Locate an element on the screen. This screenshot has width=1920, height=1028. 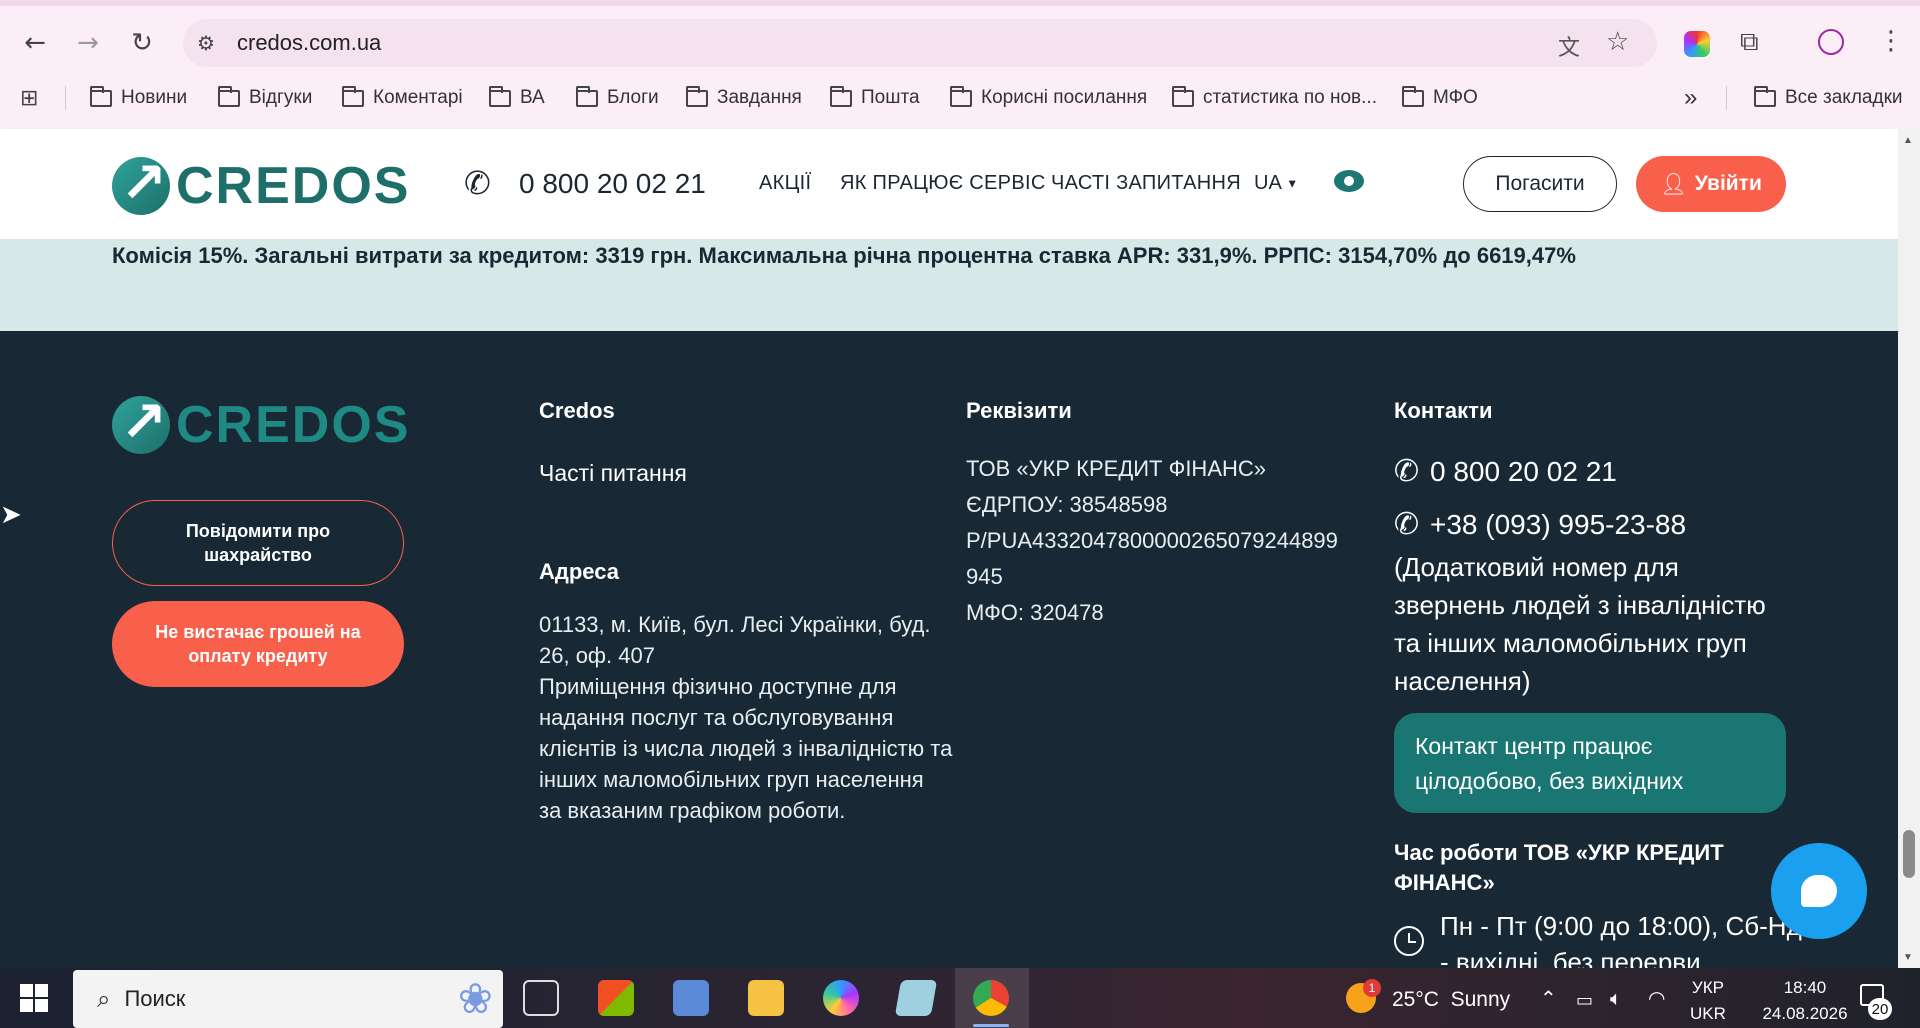
address-line: 01133, м. Київ, бул. Лесі Українки, буд. is located at coordinates (735, 624).